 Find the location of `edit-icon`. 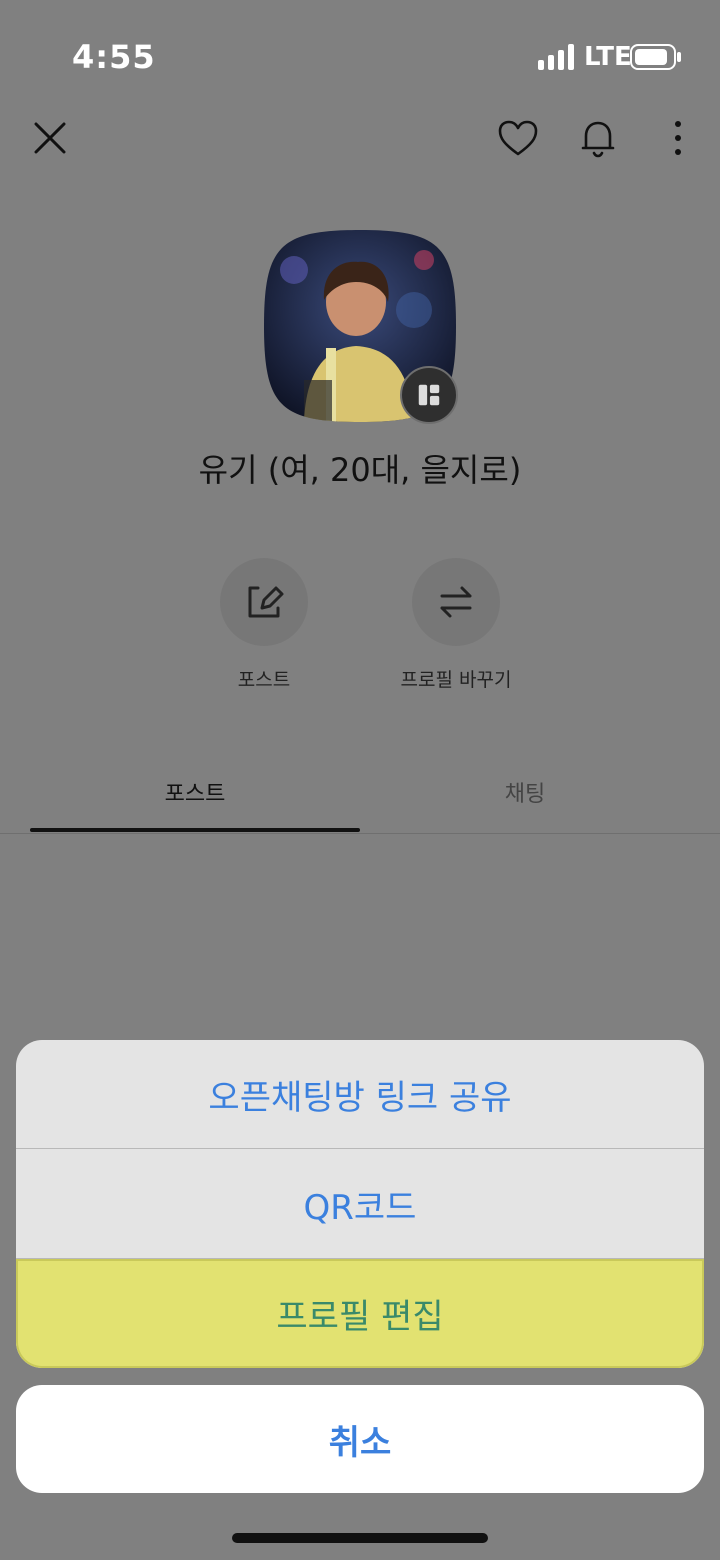

edit-icon is located at coordinates (266, 602).